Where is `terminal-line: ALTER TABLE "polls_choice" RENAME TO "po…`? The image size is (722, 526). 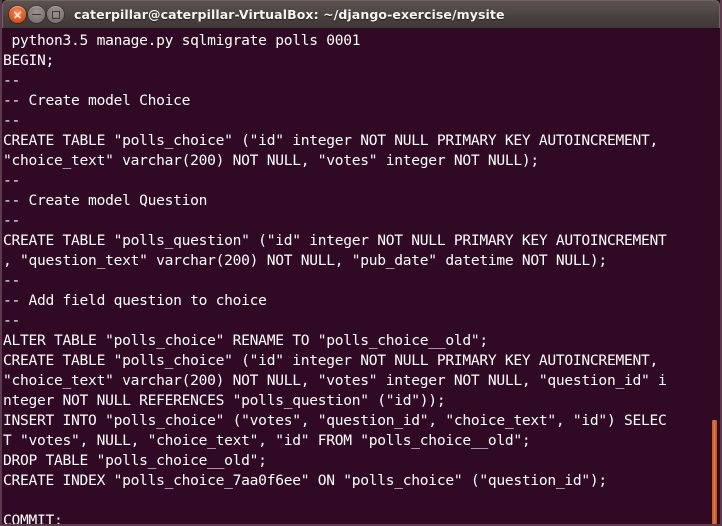
terminal-line: ALTER TABLE "polls_choice" RENAME TO "po… is located at coordinates (245, 340).